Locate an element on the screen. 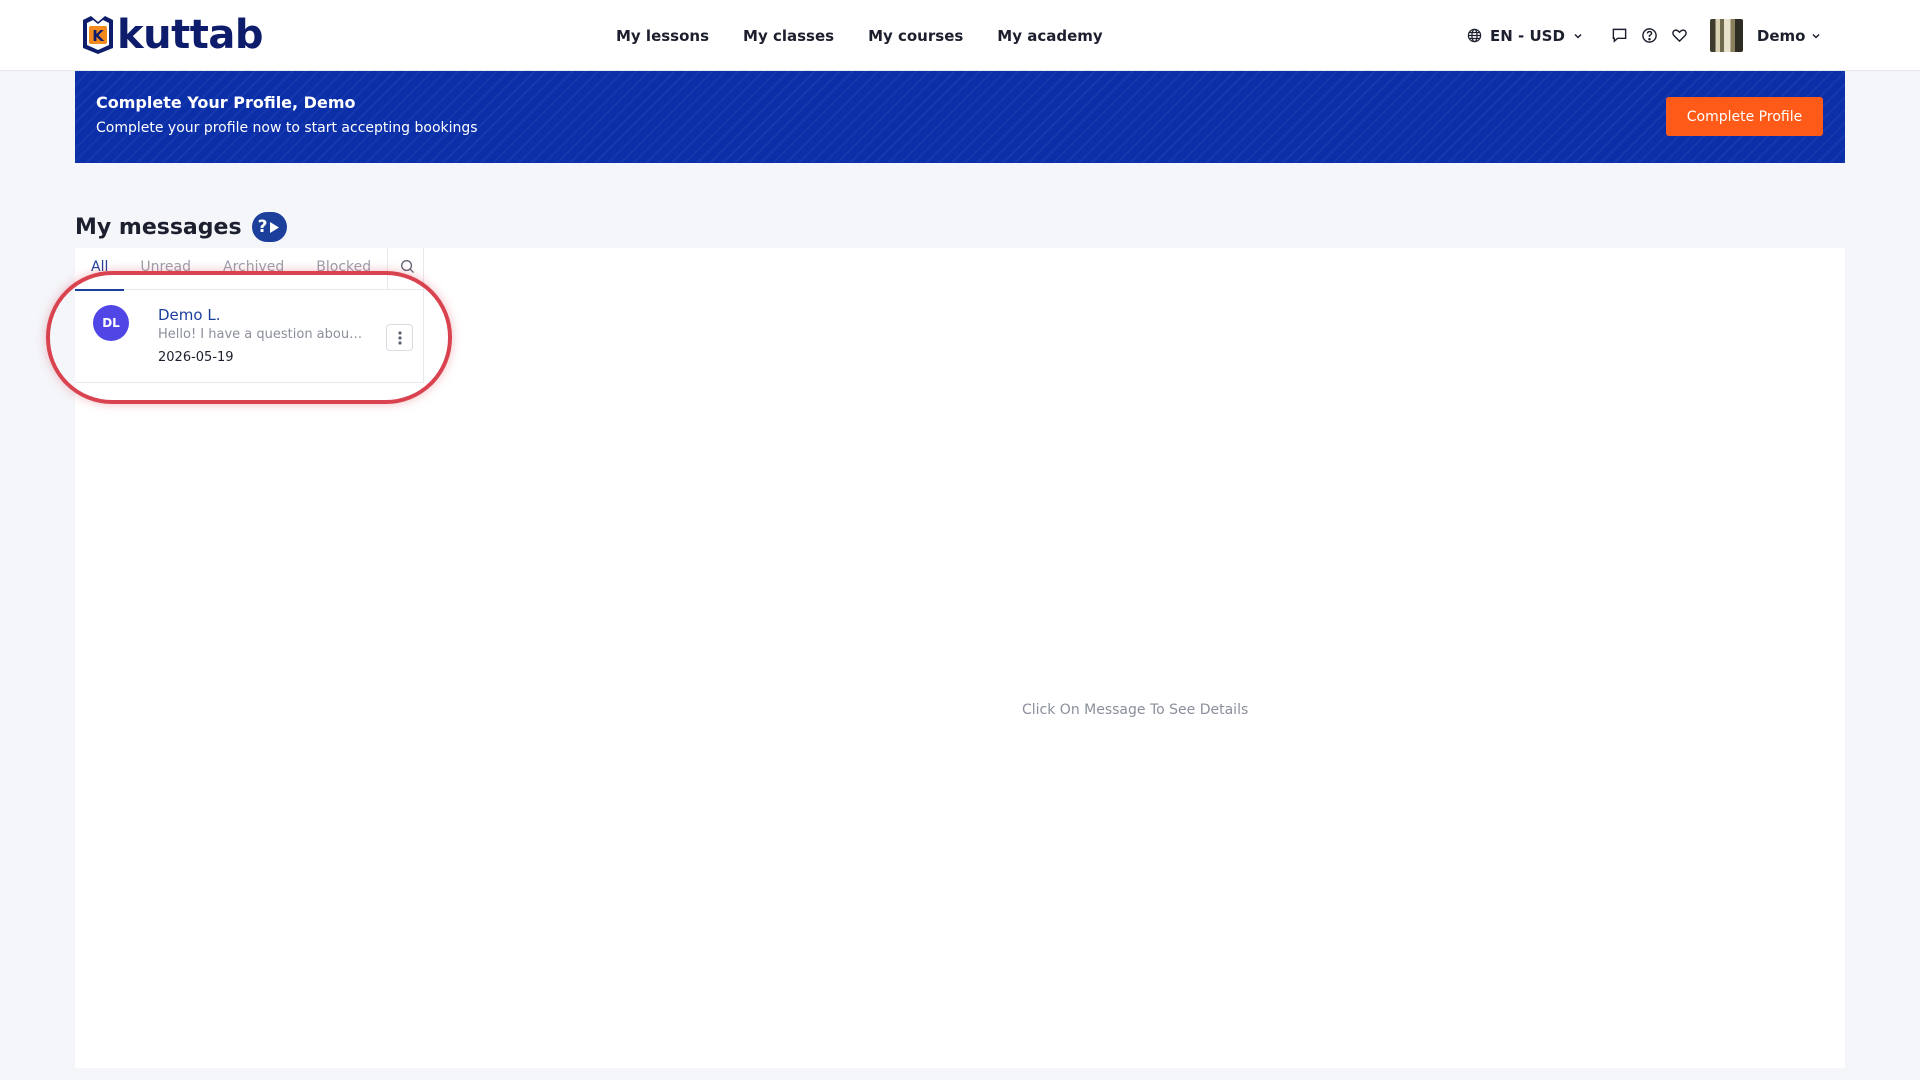 This screenshot has width=1920, height=1080. logo-mark-letter: K is located at coordinates (98, 36).